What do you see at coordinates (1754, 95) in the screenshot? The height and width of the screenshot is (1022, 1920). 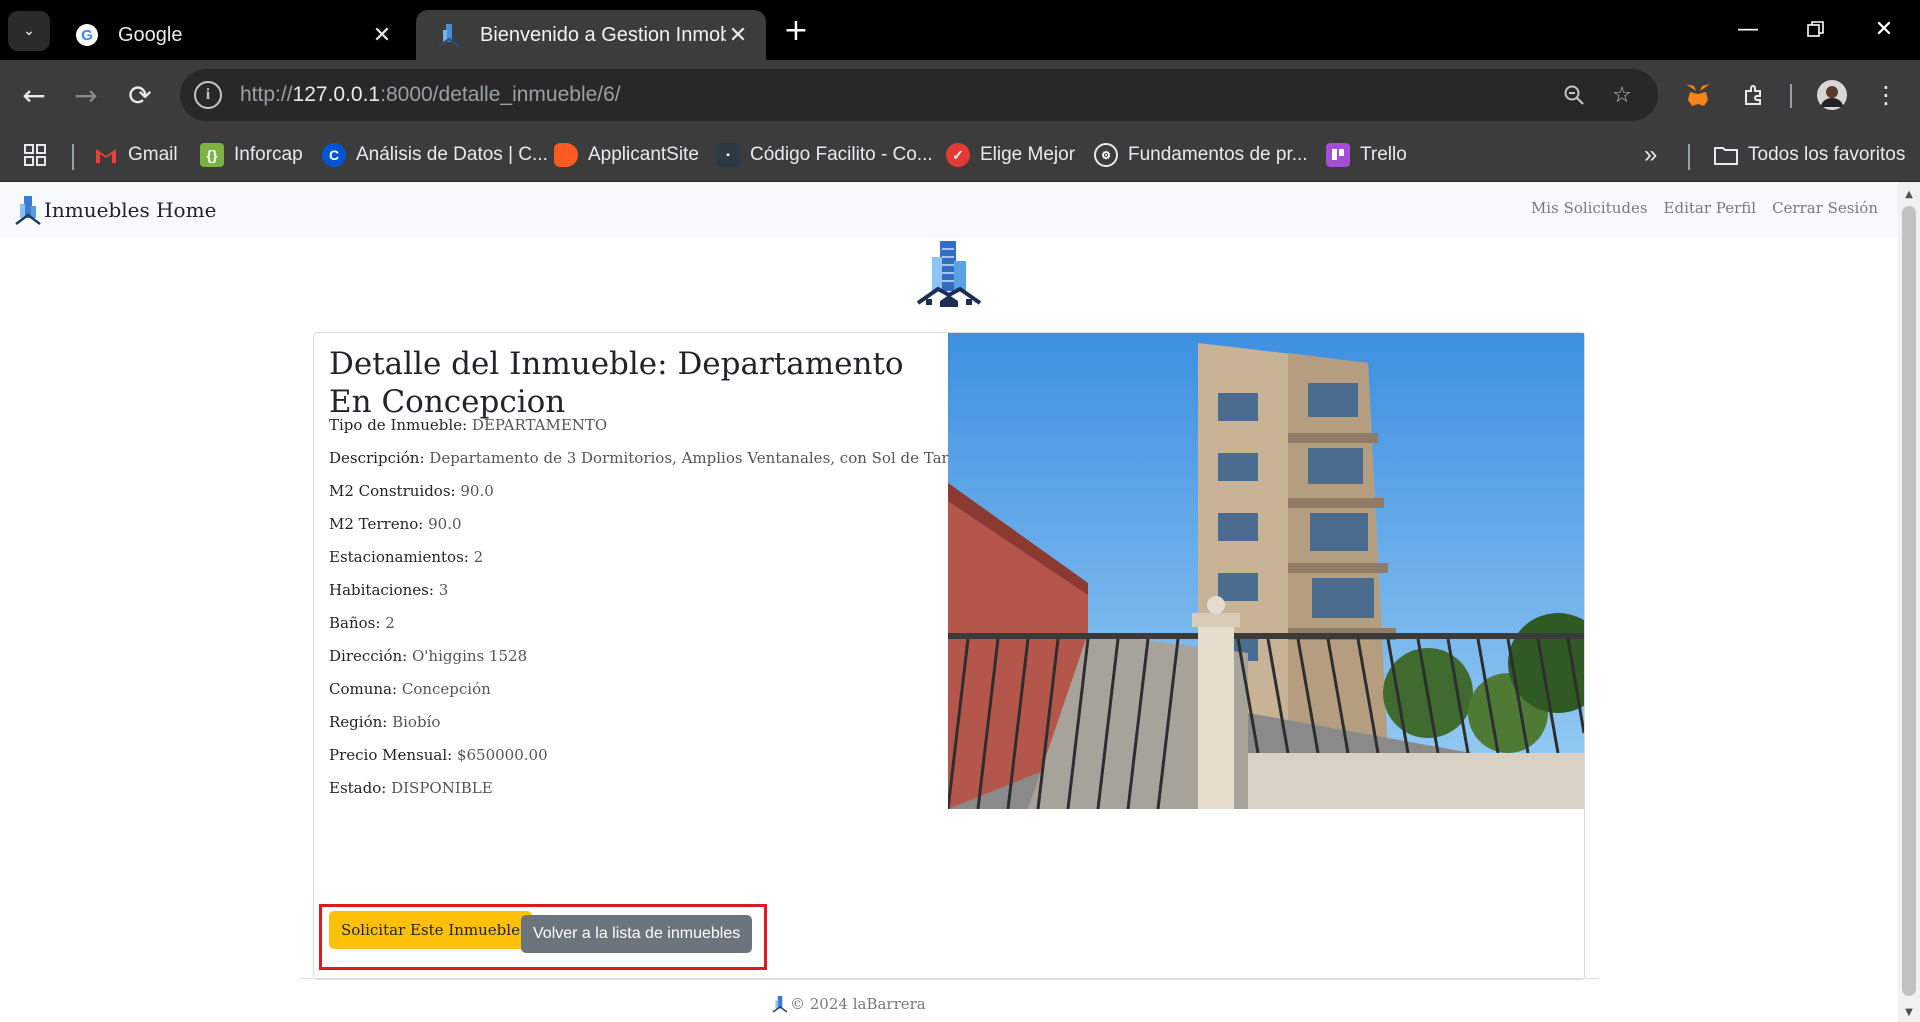 I see `extensions-icon` at bounding box center [1754, 95].